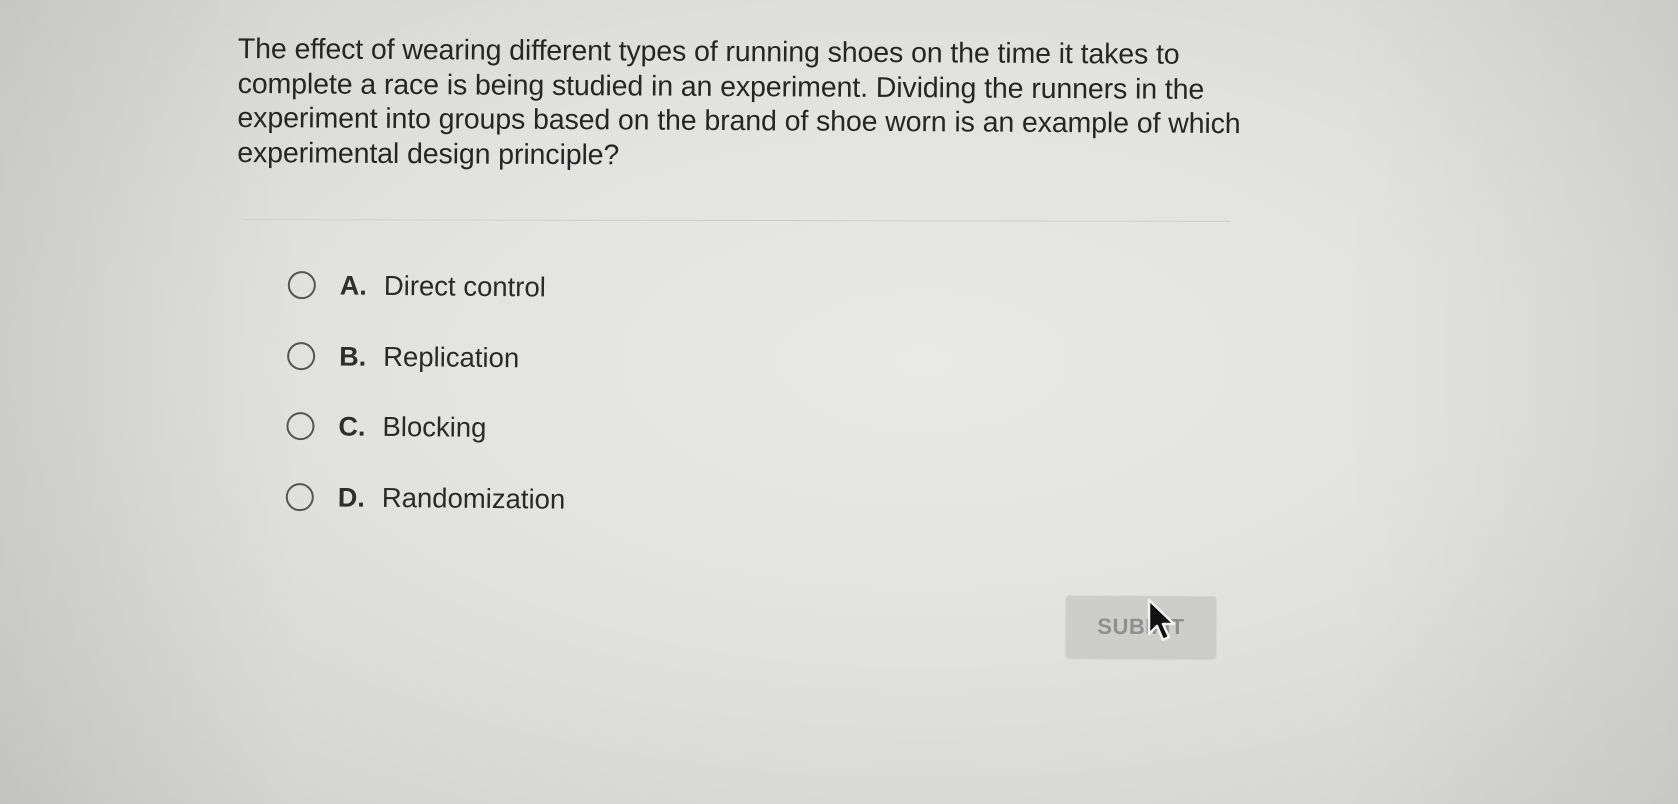 Image resolution: width=1678 pixels, height=804 pixels. Describe the element at coordinates (474, 498) in the screenshot. I see `option-label: Randomization` at that location.